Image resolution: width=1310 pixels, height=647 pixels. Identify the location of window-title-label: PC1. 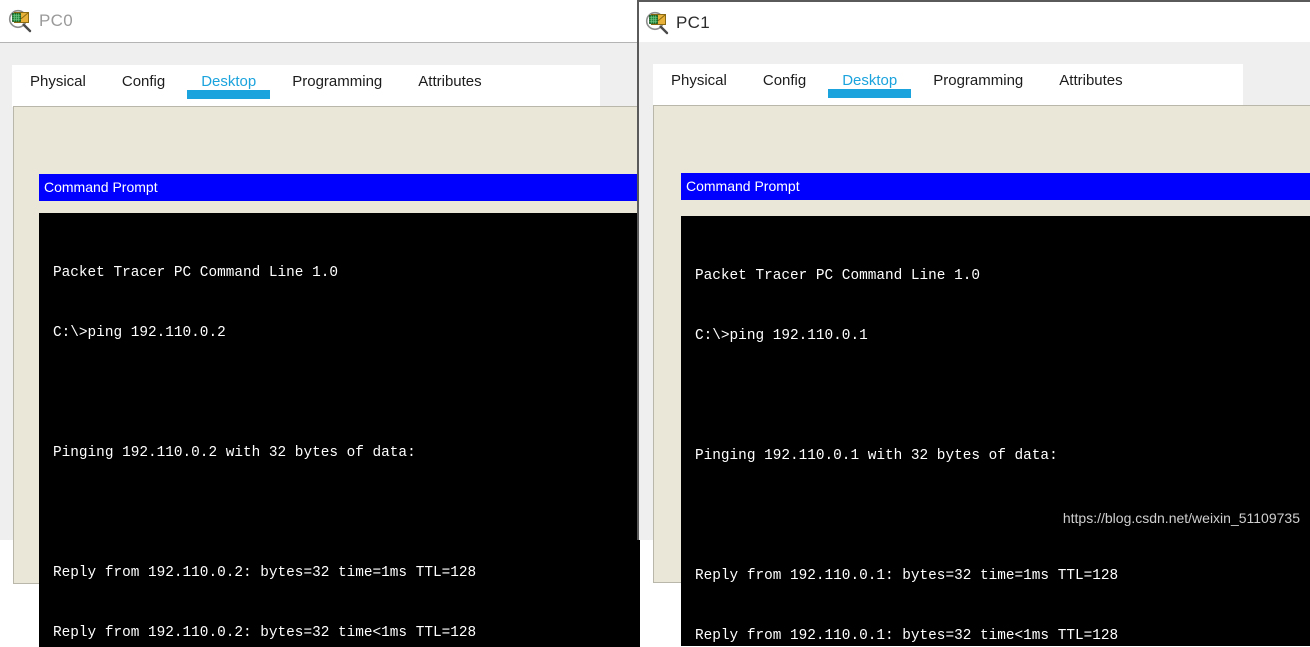
(693, 22).